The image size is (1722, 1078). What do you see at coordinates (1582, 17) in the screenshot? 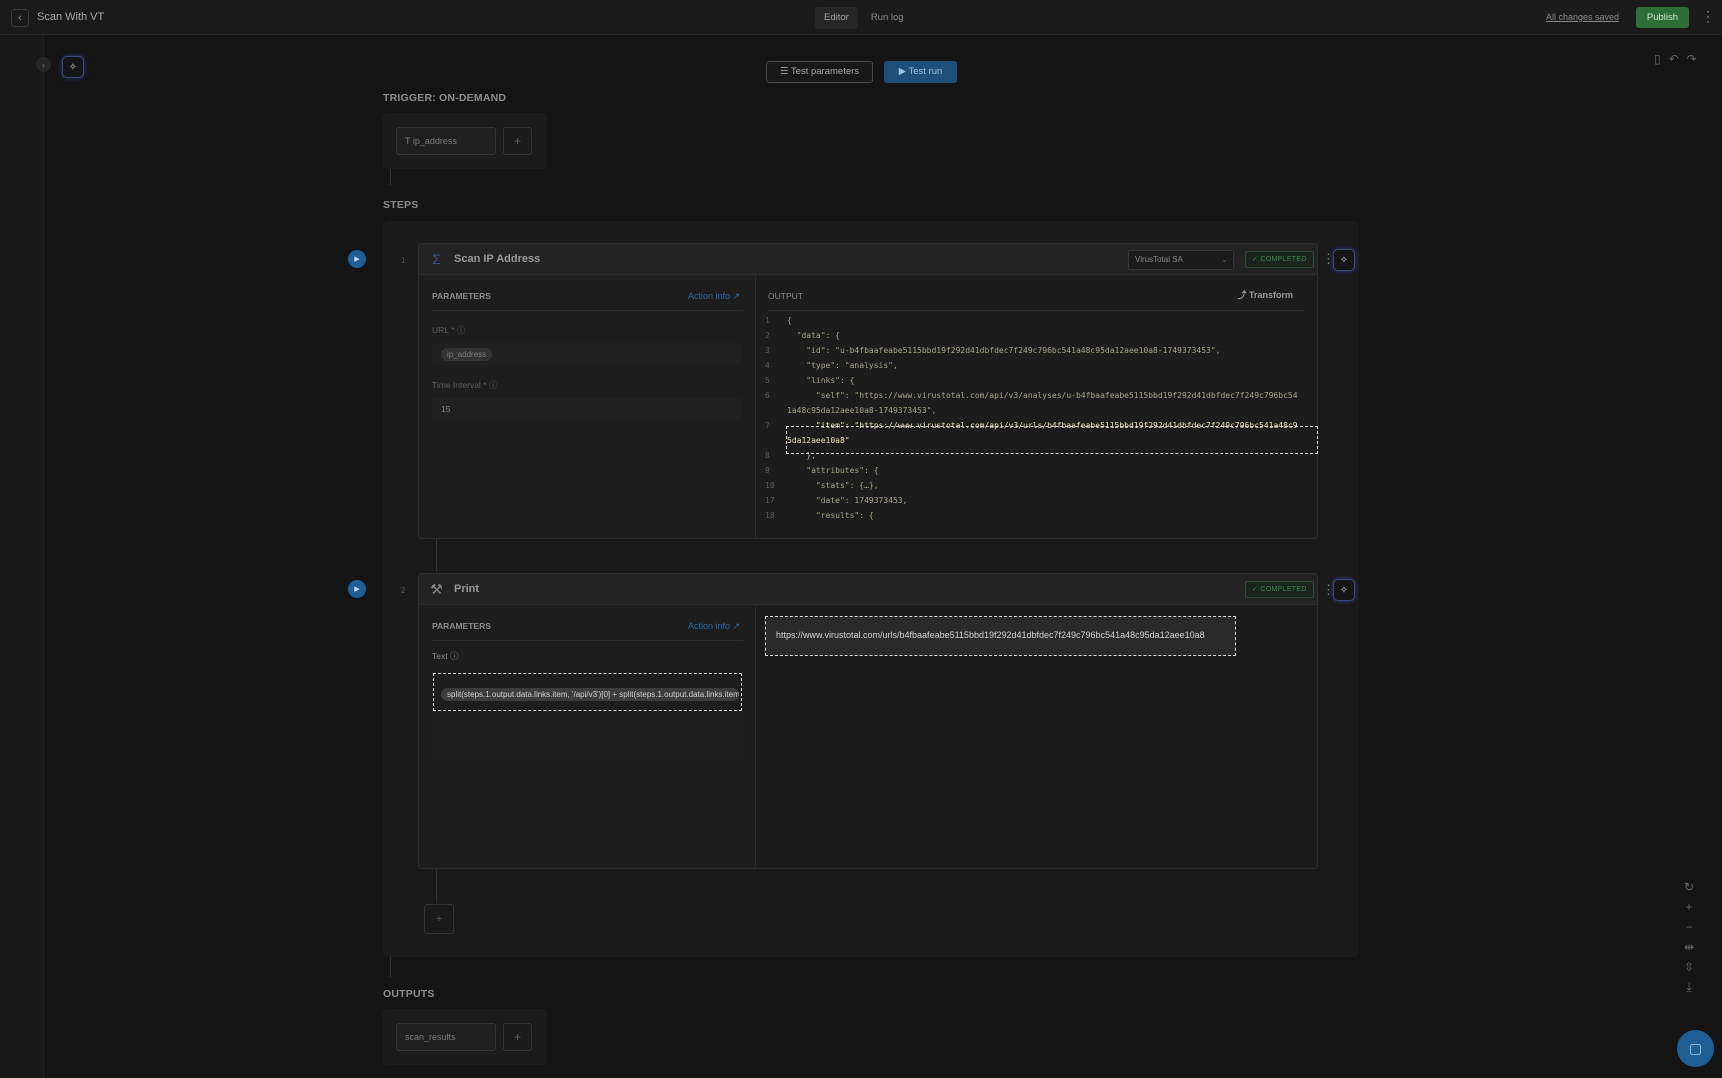
I see `save-status: All changes saved` at bounding box center [1582, 17].